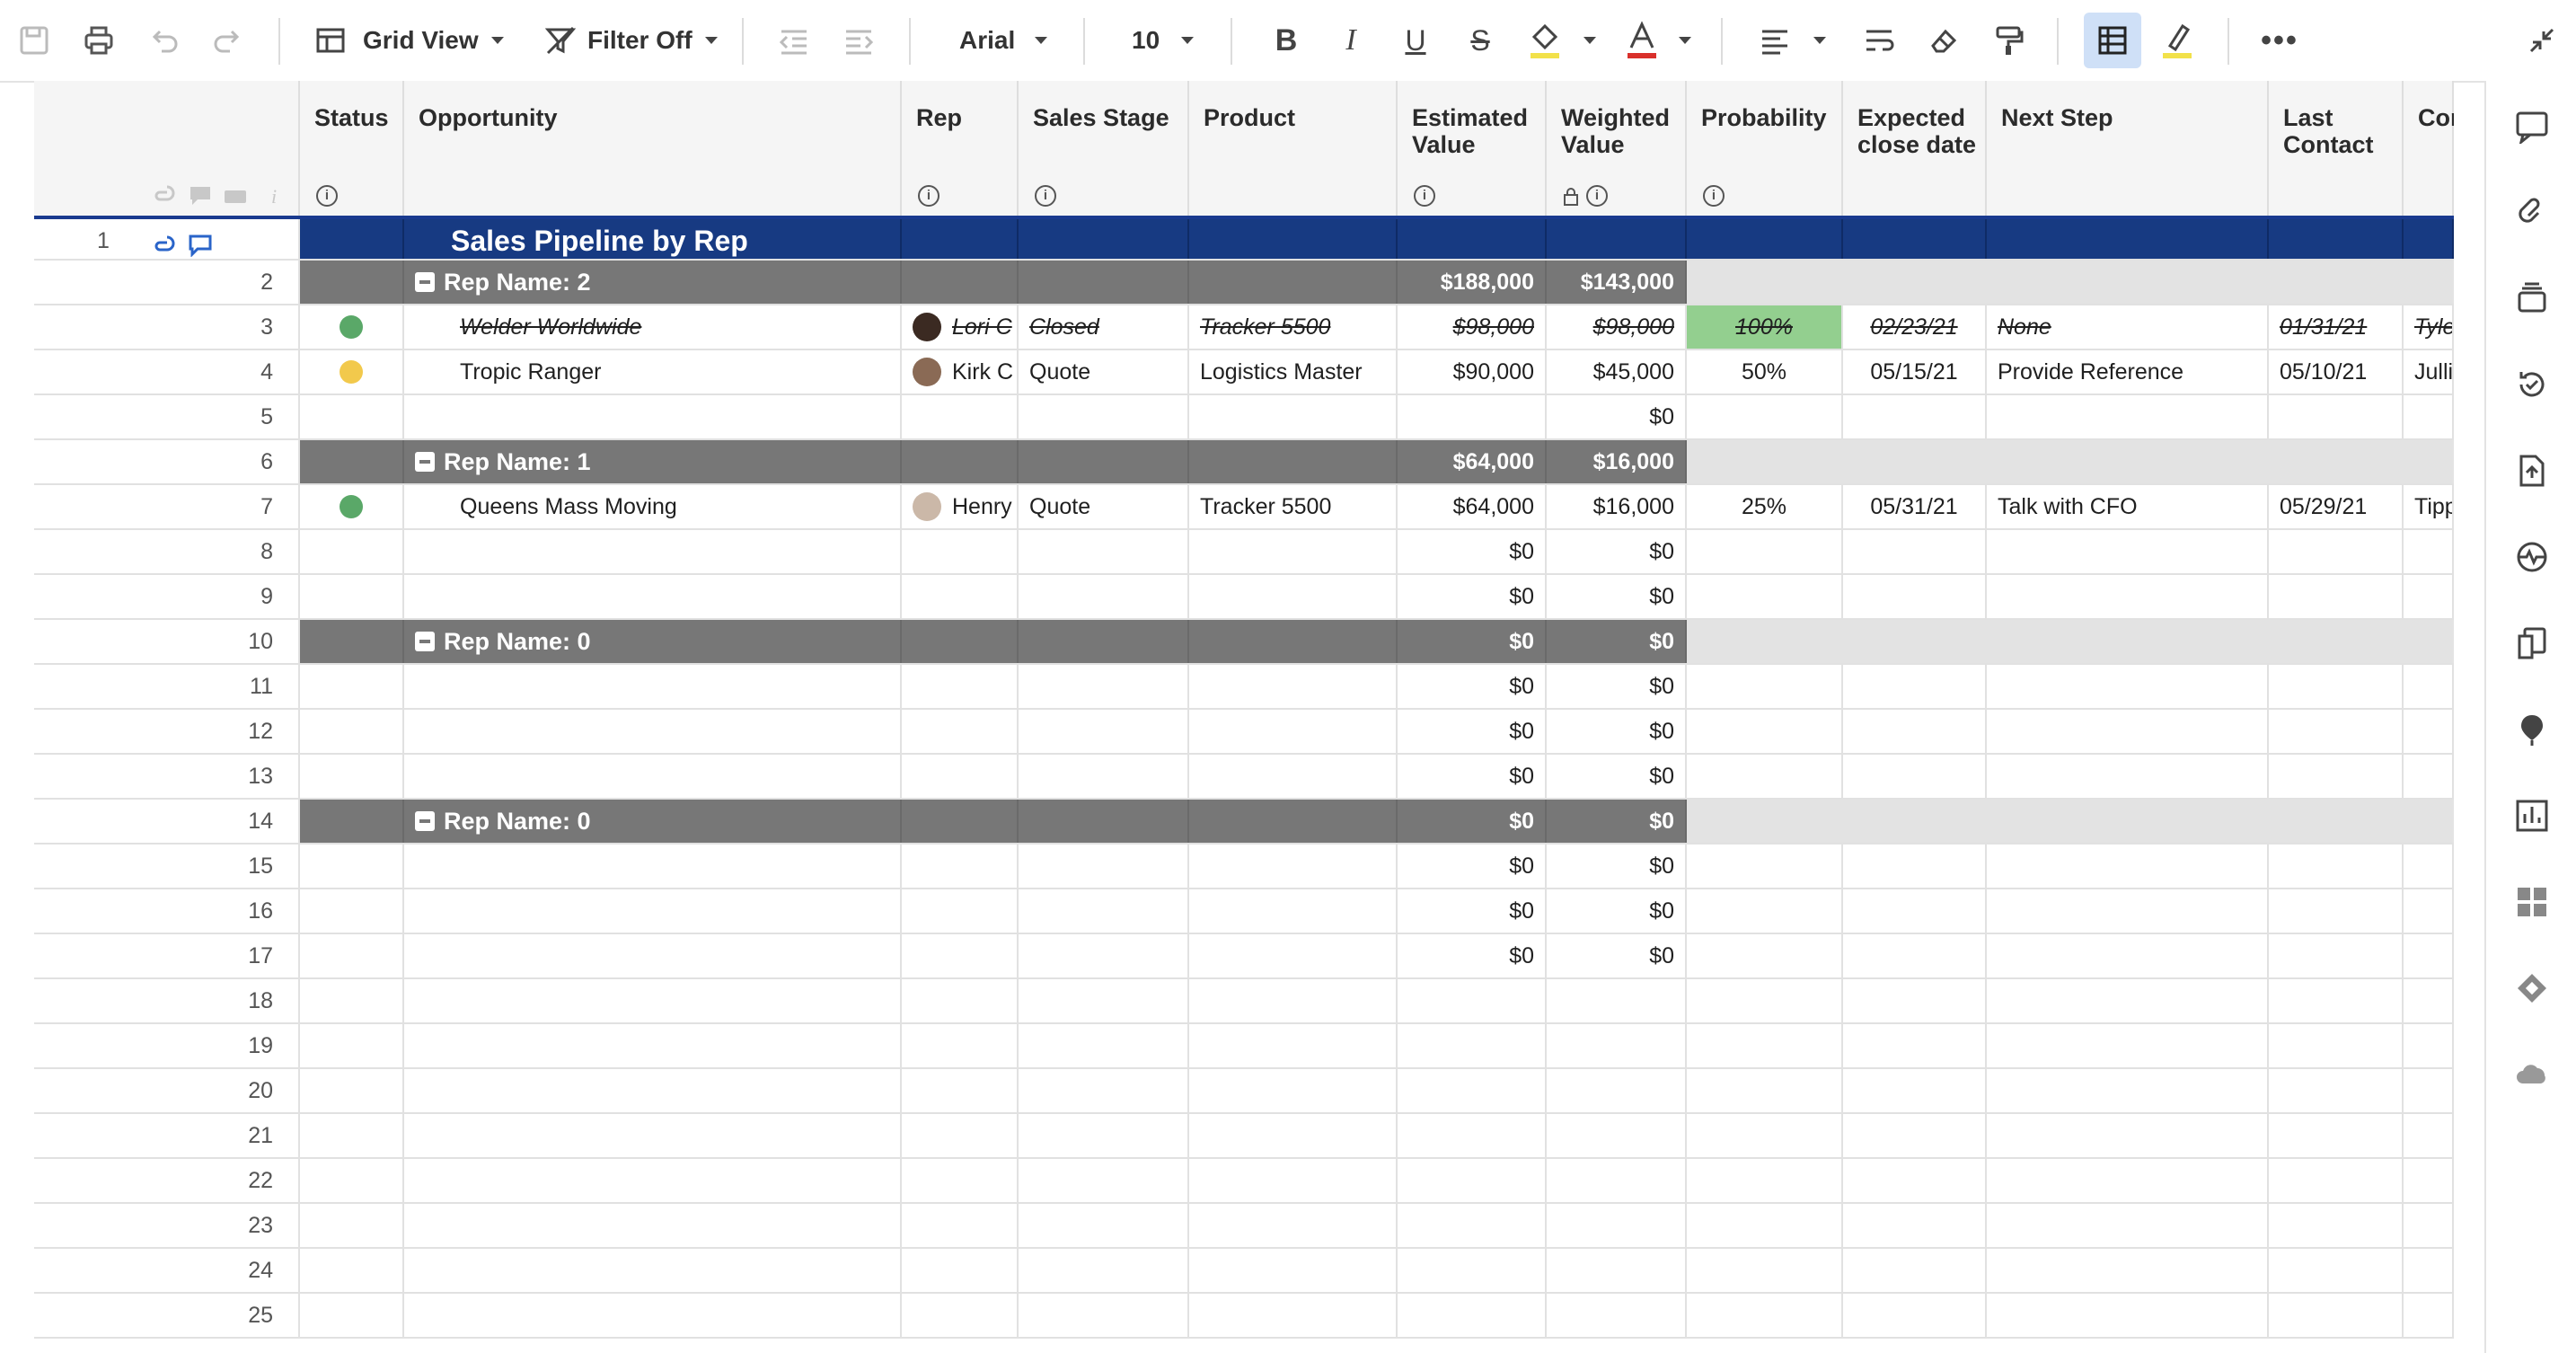 The width and height of the screenshot is (2576, 1353). What do you see at coordinates (167, 686) in the screenshot?
I see `row-number: 11` at bounding box center [167, 686].